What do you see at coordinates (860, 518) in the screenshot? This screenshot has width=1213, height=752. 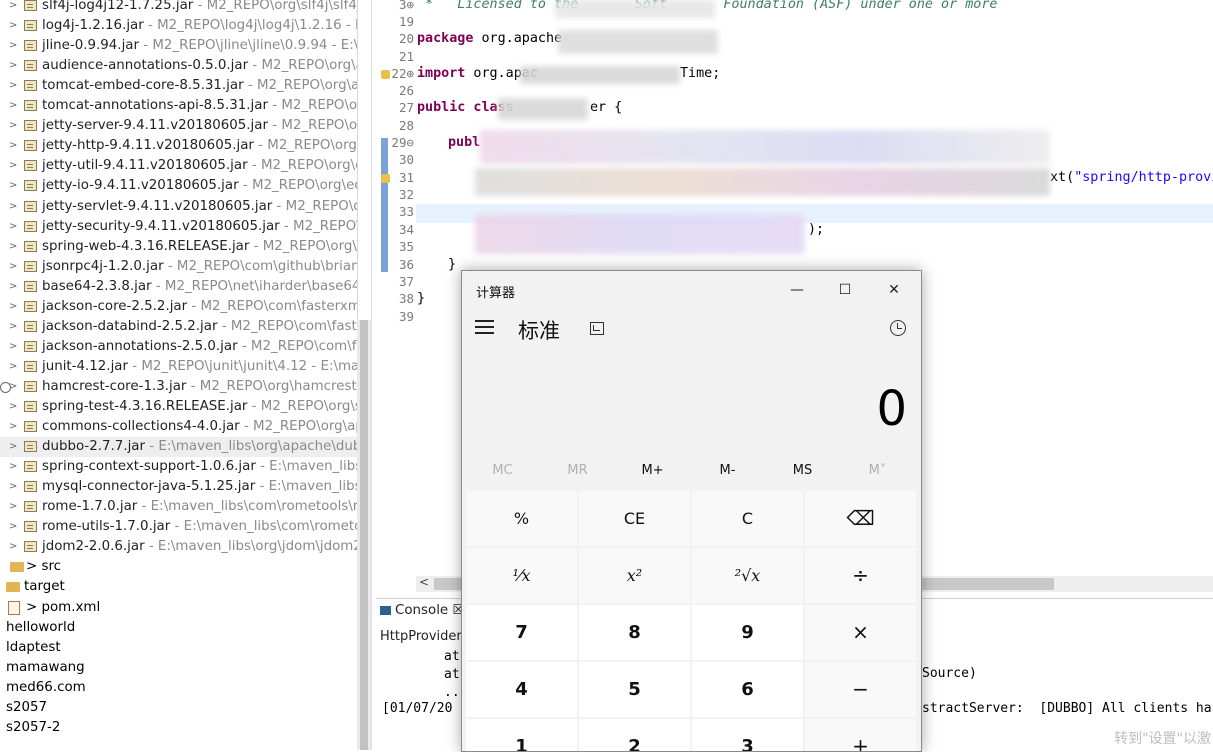 I see `backspace-button: ⌫` at bounding box center [860, 518].